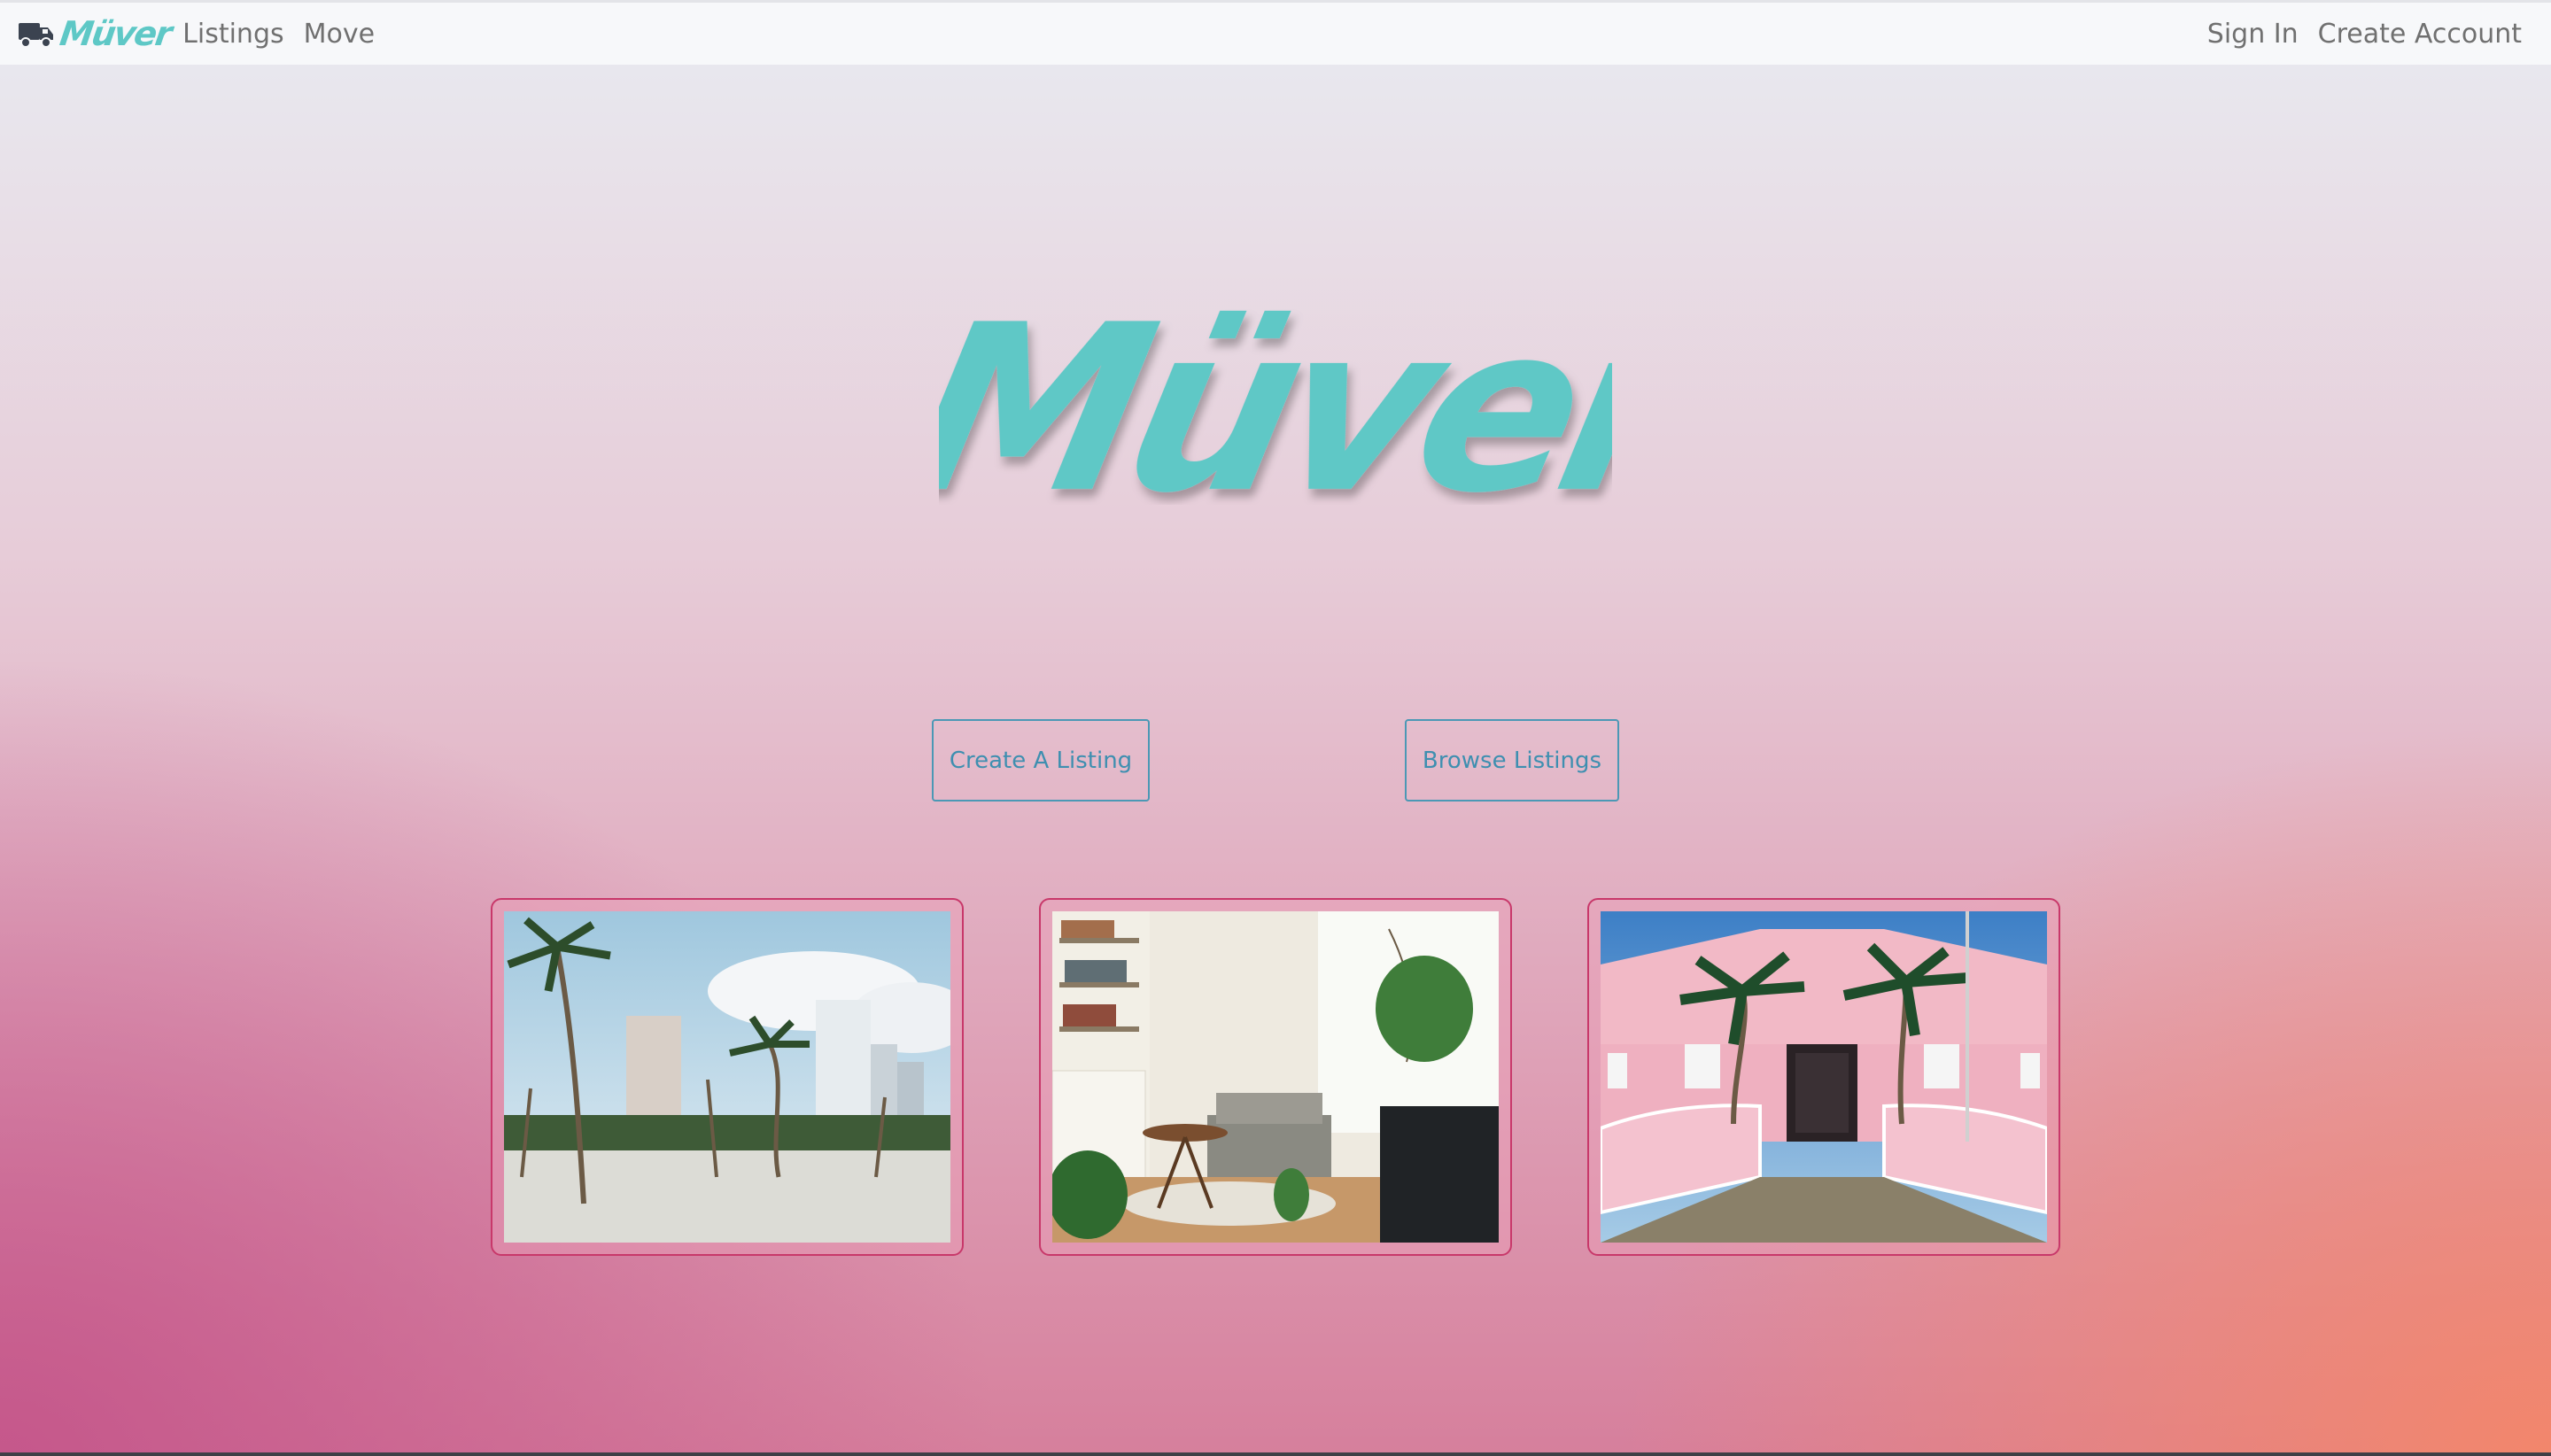  Describe the element at coordinates (1512, 760) in the screenshot. I see `browse-listings-button: Browse Listings` at that location.